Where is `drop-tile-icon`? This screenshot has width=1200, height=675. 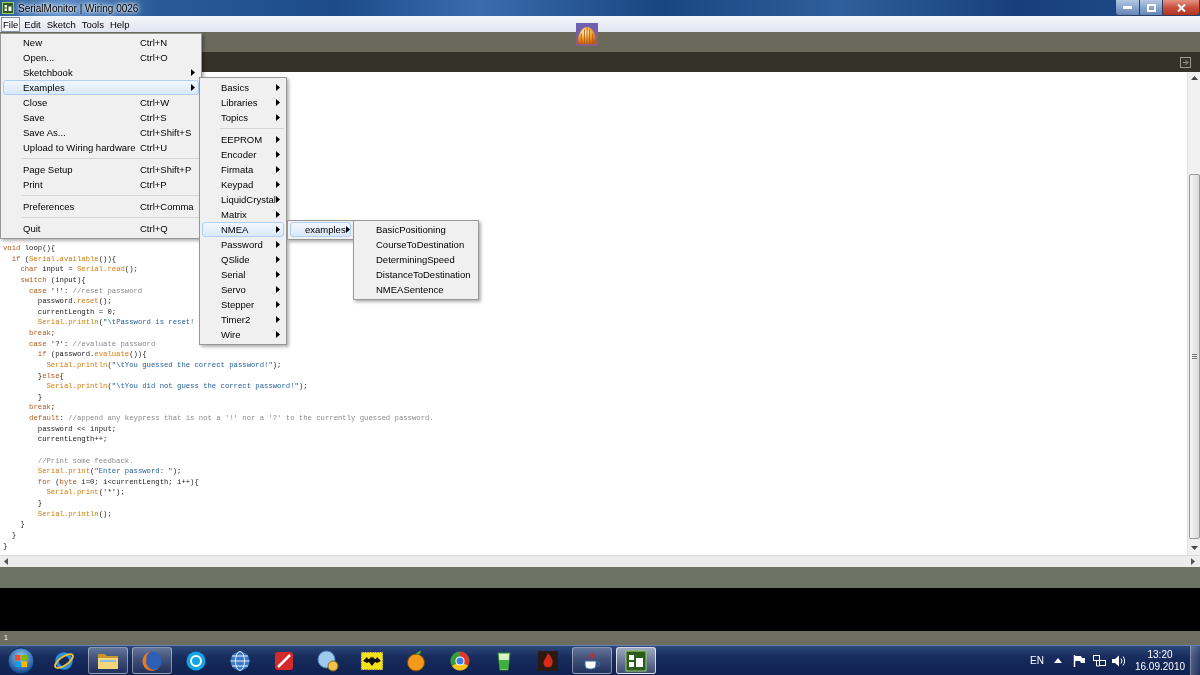 drop-tile-icon is located at coordinates (548, 660).